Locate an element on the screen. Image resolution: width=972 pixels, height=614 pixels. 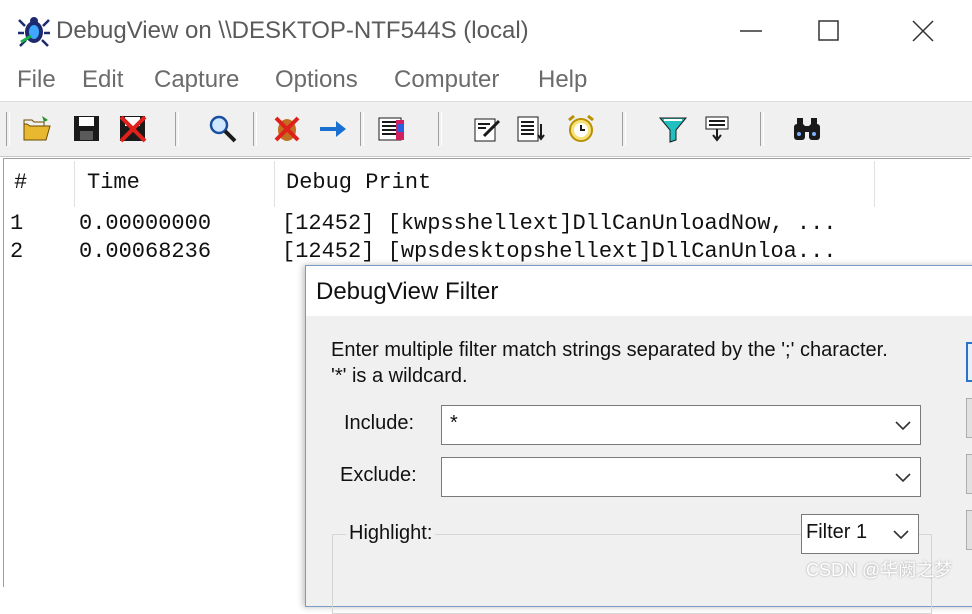
column-header-time: Time is located at coordinates (113, 183).